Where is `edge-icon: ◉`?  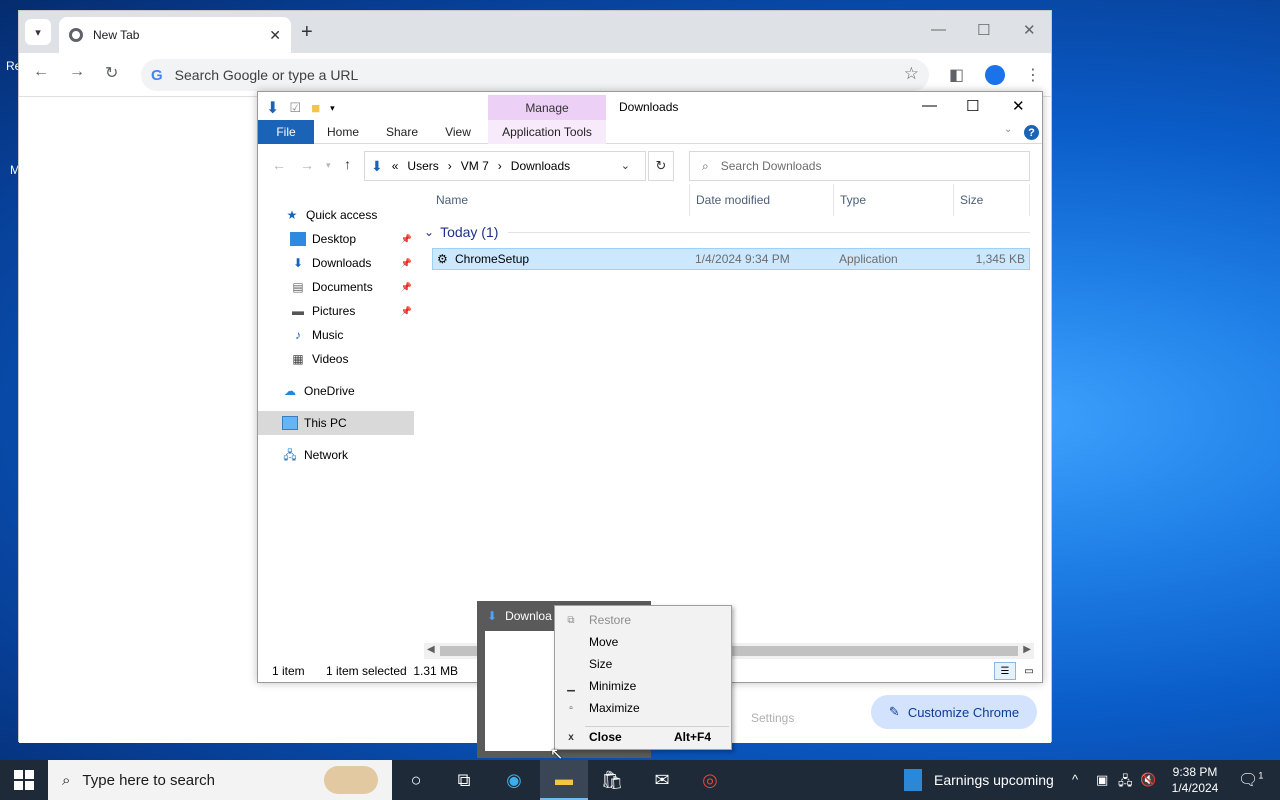
edge-icon: ◉ is located at coordinates (514, 780).